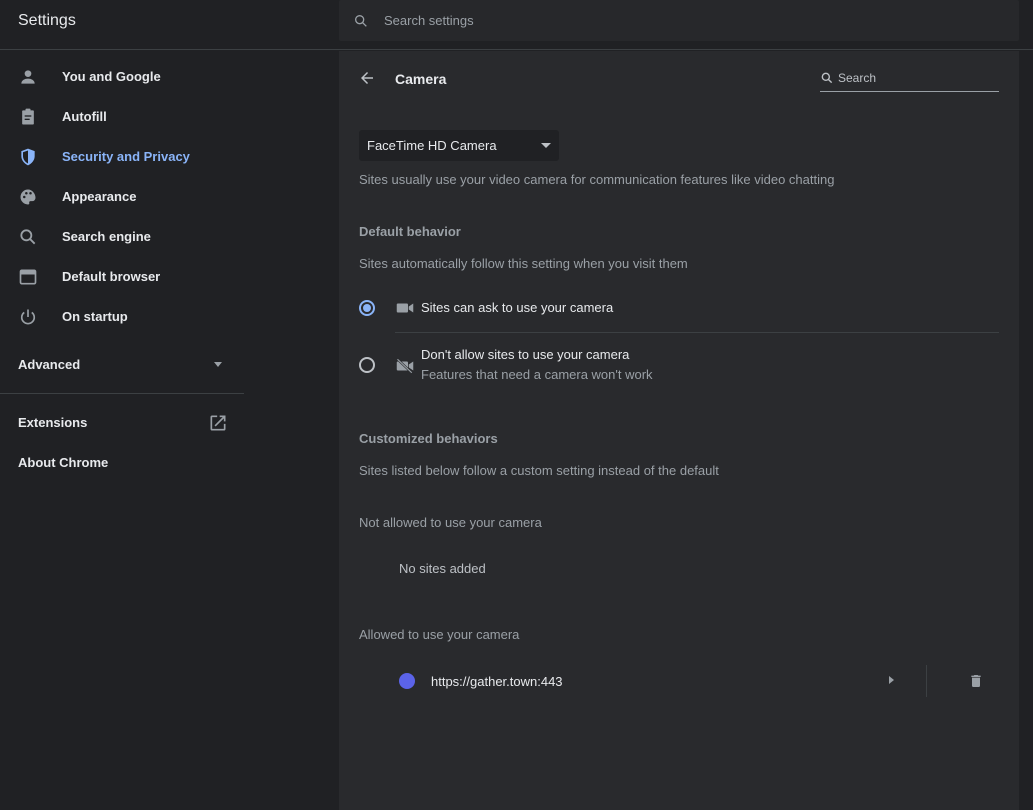 The height and width of the screenshot is (810, 1033). I want to click on back-arrow-icon, so click(367, 78).